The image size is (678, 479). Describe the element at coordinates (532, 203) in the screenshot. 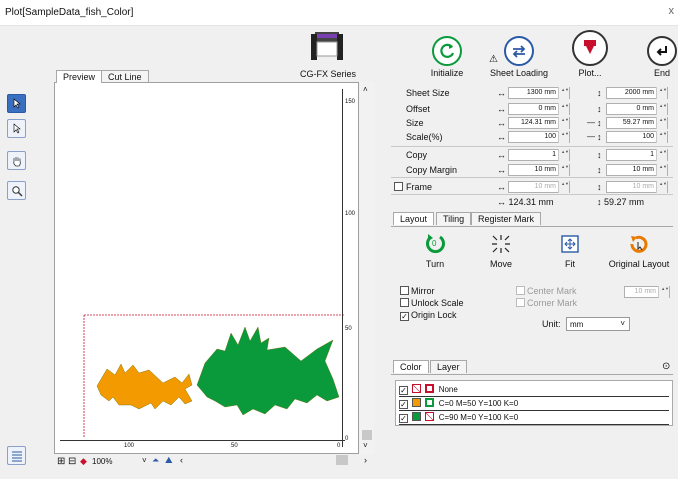

I see `row-total-size: ↔ 124.31 mm ↕ 59.27 mm` at that location.